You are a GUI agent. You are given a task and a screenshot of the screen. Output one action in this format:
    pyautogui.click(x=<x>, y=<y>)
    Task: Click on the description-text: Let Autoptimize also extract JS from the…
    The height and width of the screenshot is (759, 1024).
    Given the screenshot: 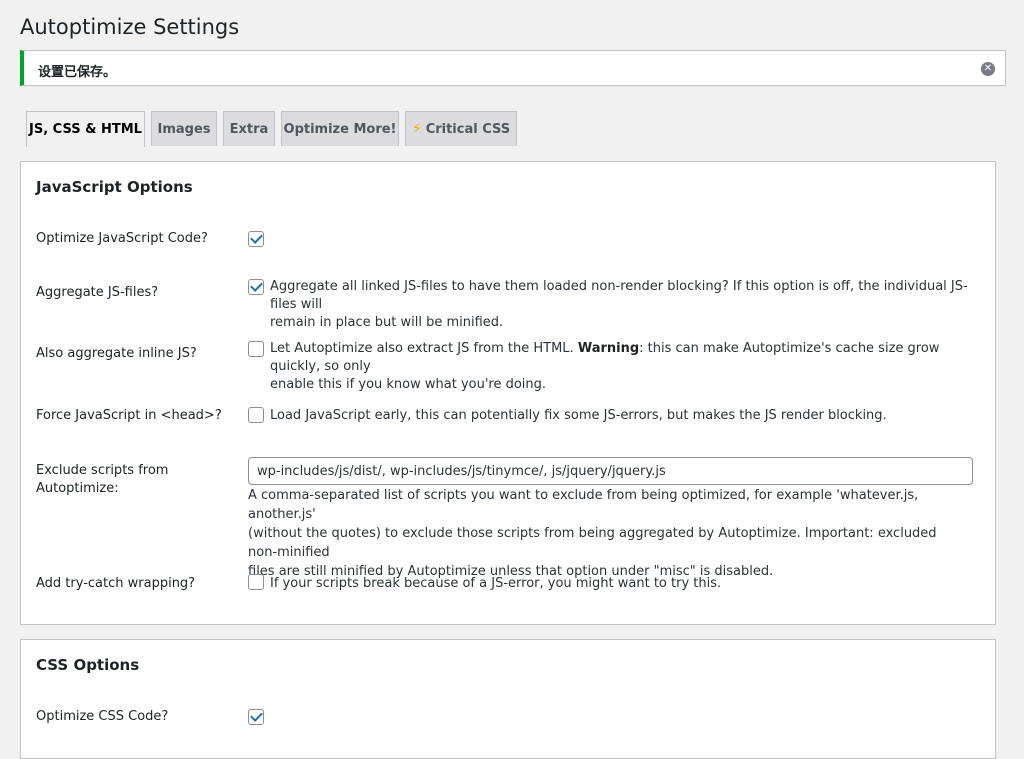 What is the action you would take?
    pyautogui.click(x=424, y=348)
    